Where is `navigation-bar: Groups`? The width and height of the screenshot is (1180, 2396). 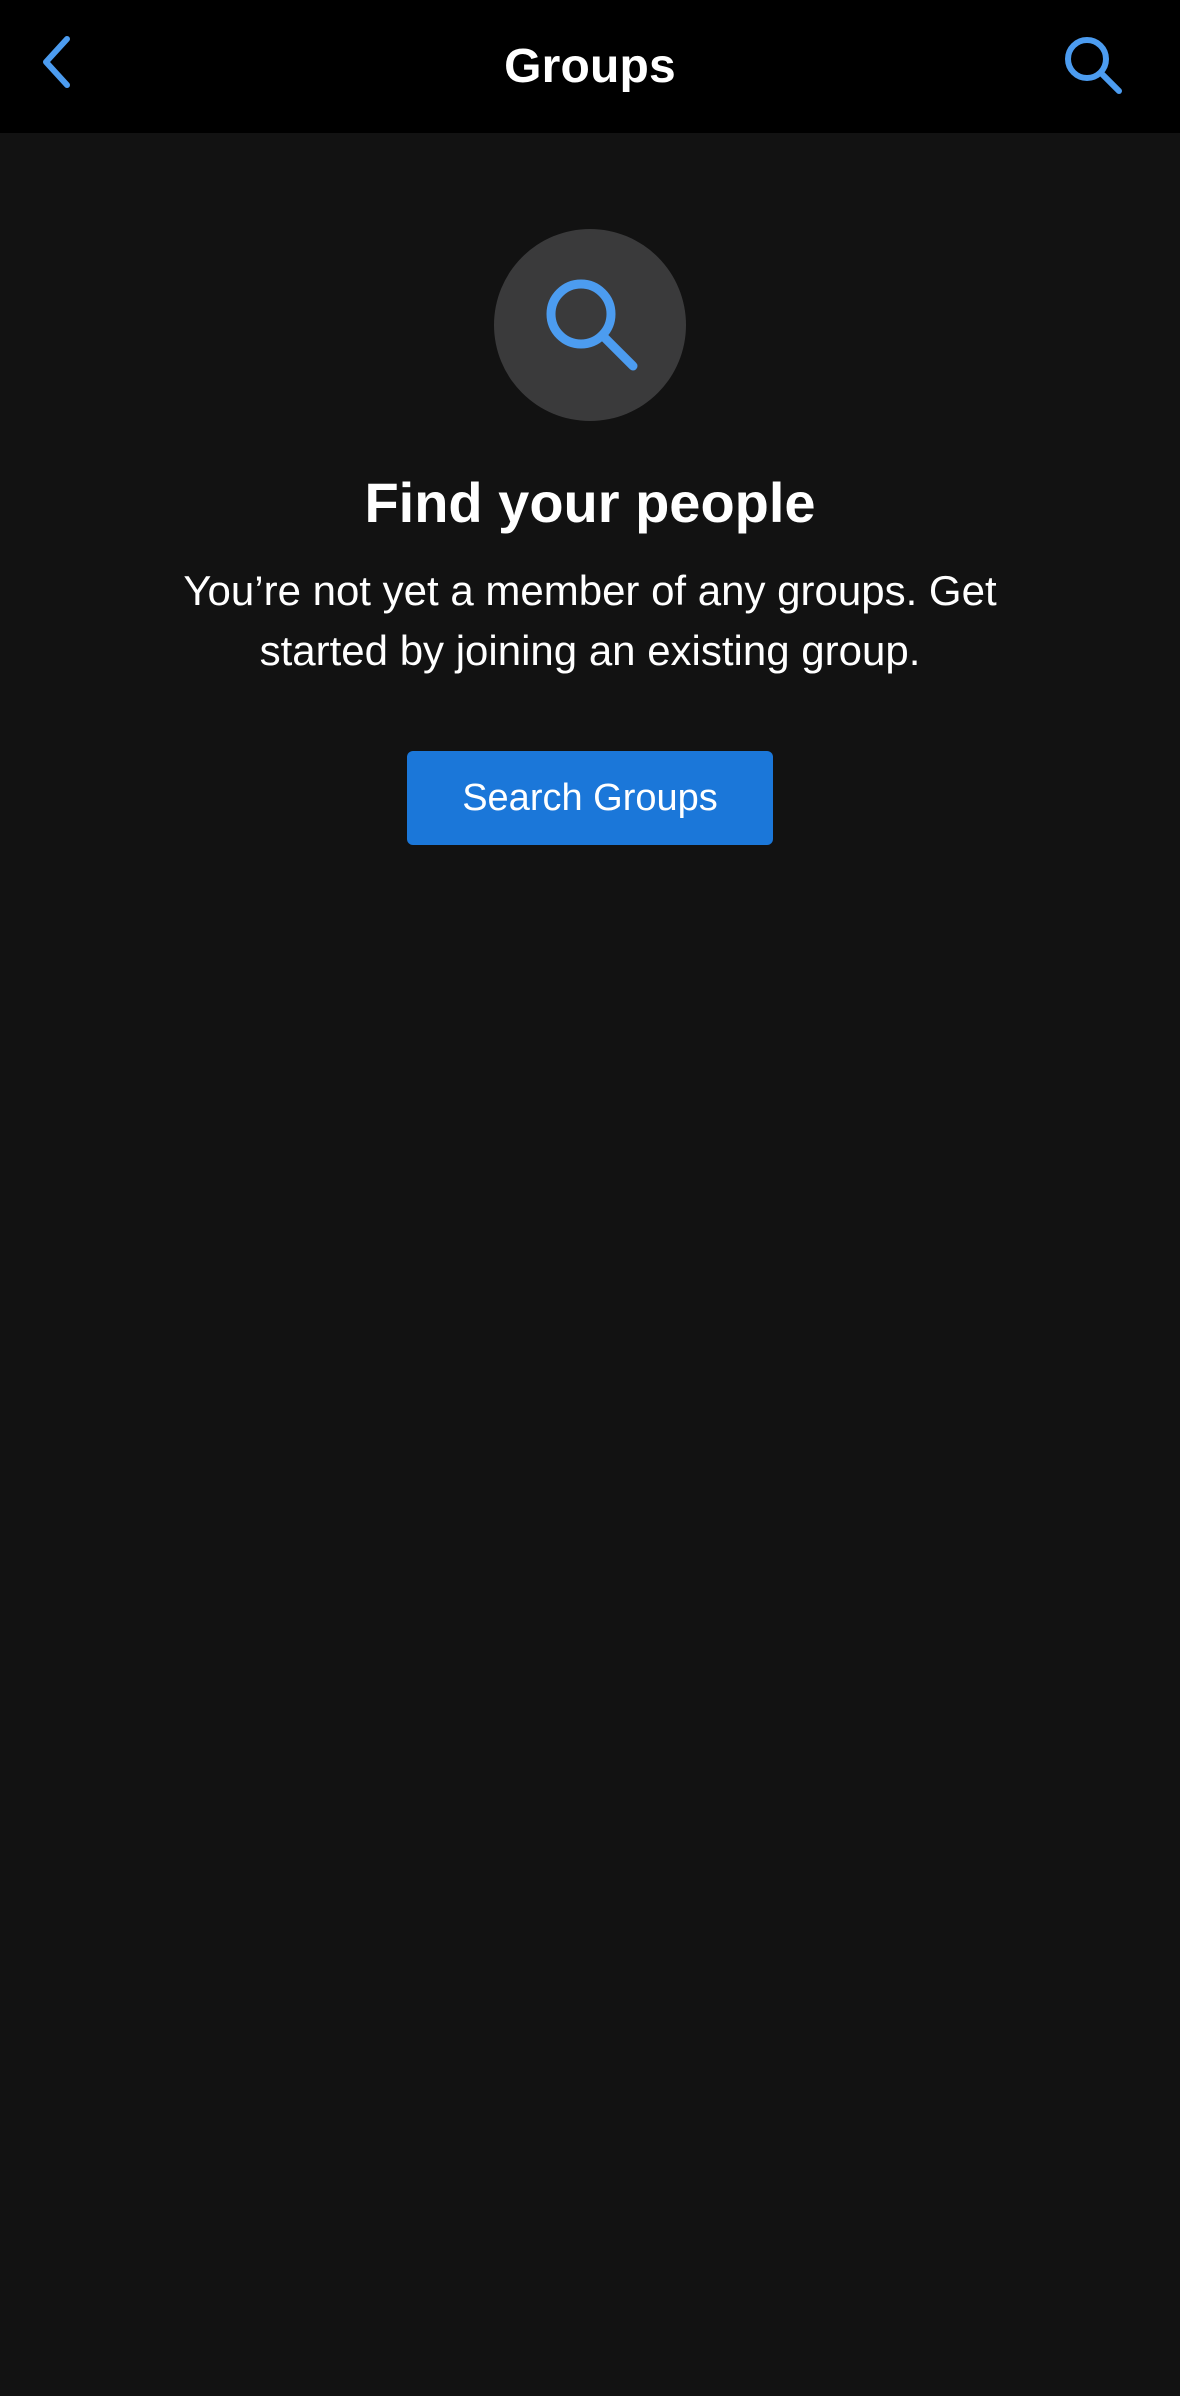
navigation-bar: Groups is located at coordinates (590, 66).